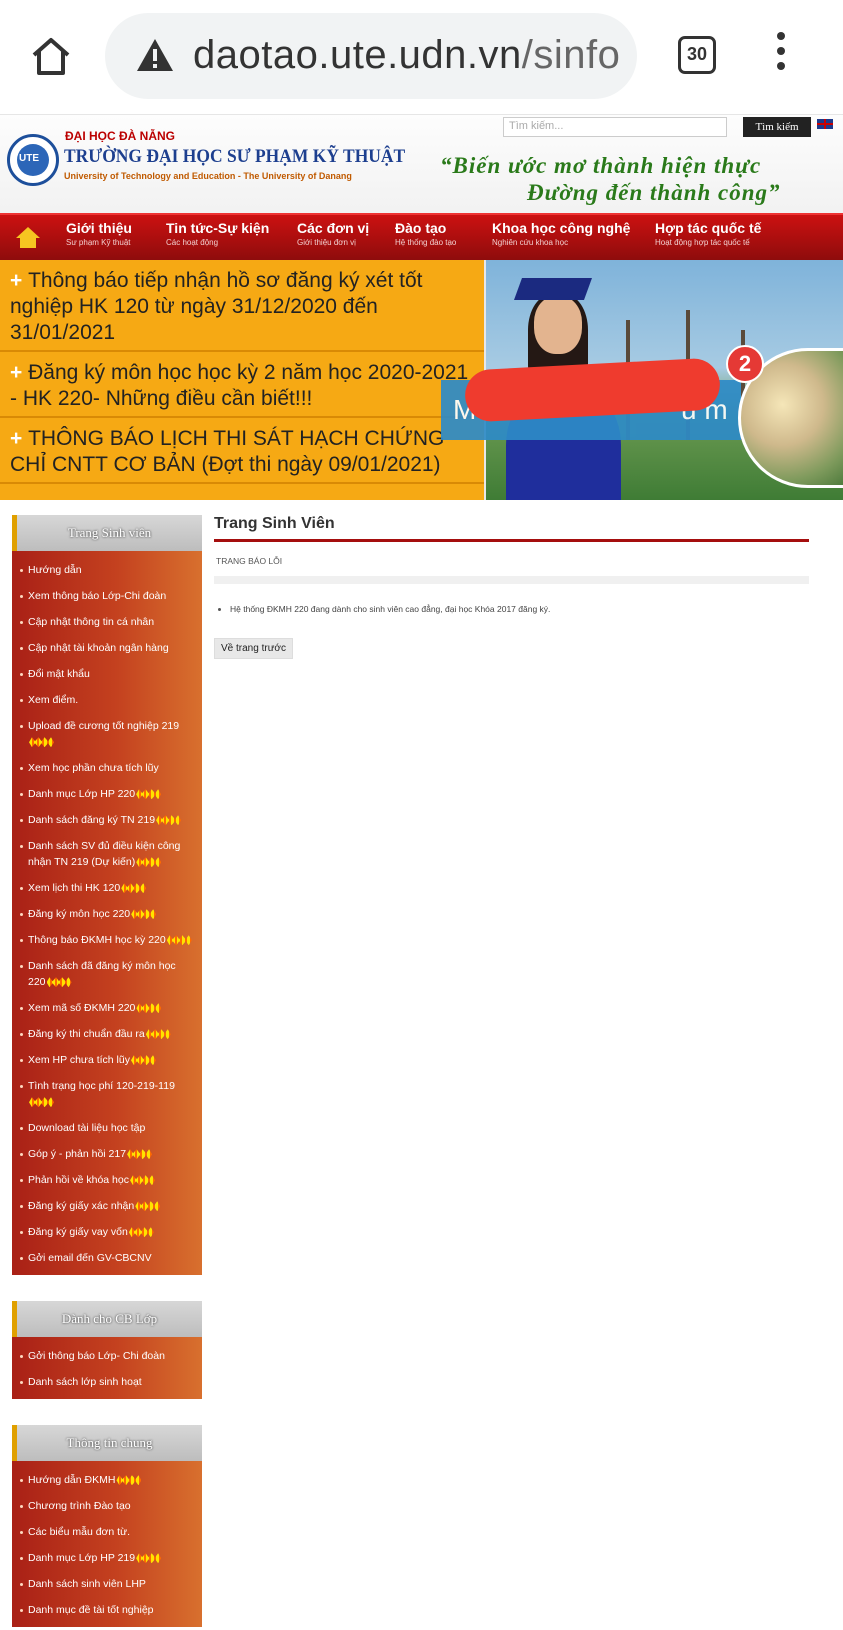 This screenshot has height=1630, width=843. I want to click on sidebar-link: Upload đề cương tốt nghiệp 219, so click(107, 734).